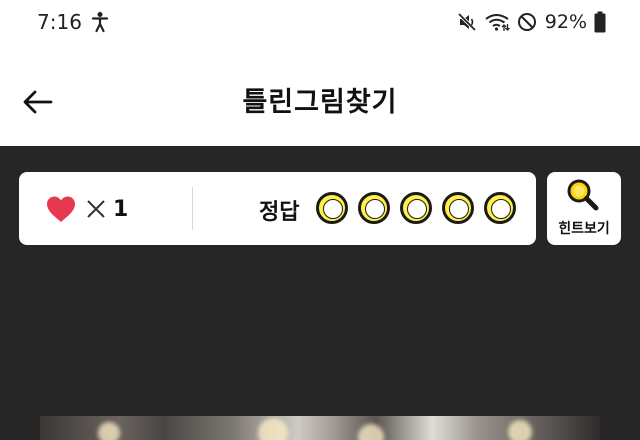 This screenshot has height=440, width=640. I want to click on lives-count: 1, so click(121, 209).